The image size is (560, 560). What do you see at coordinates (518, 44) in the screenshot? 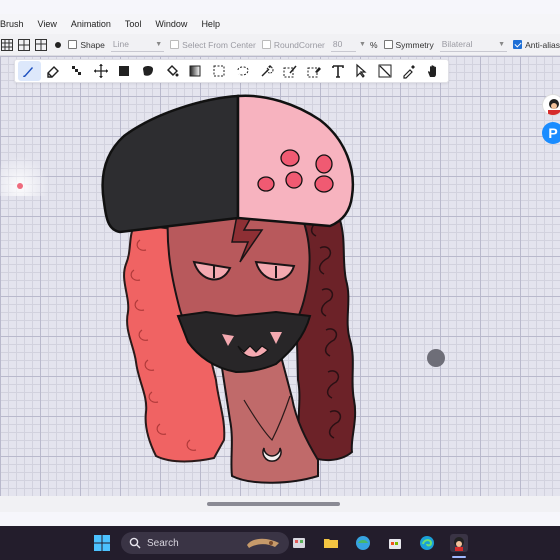
I see `anti-alias-checkbox` at bounding box center [518, 44].